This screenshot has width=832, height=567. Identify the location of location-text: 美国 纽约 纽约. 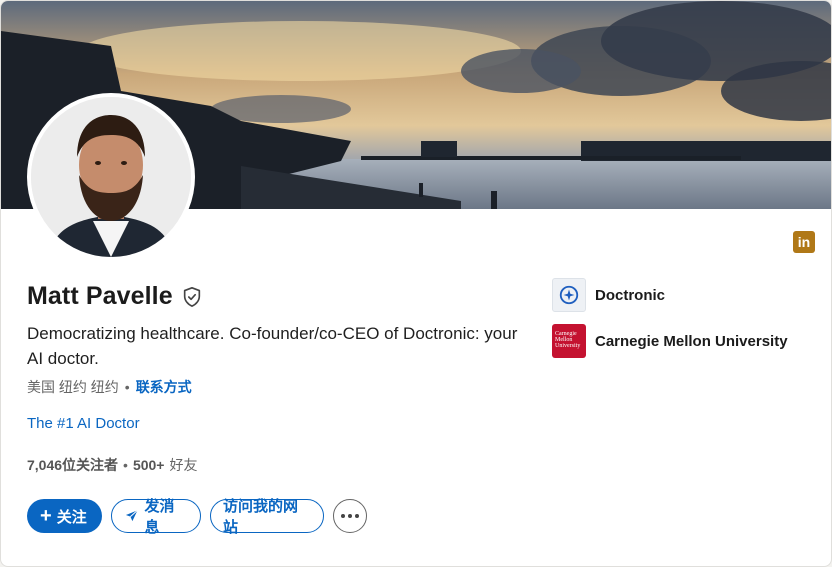
(73, 387).